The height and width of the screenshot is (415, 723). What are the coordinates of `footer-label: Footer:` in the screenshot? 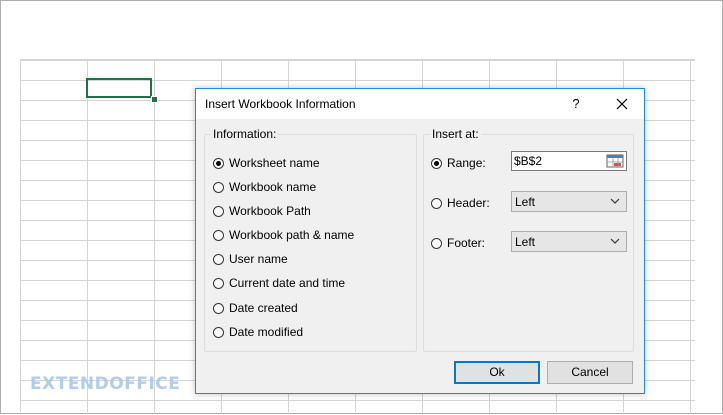 It's located at (466, 243).